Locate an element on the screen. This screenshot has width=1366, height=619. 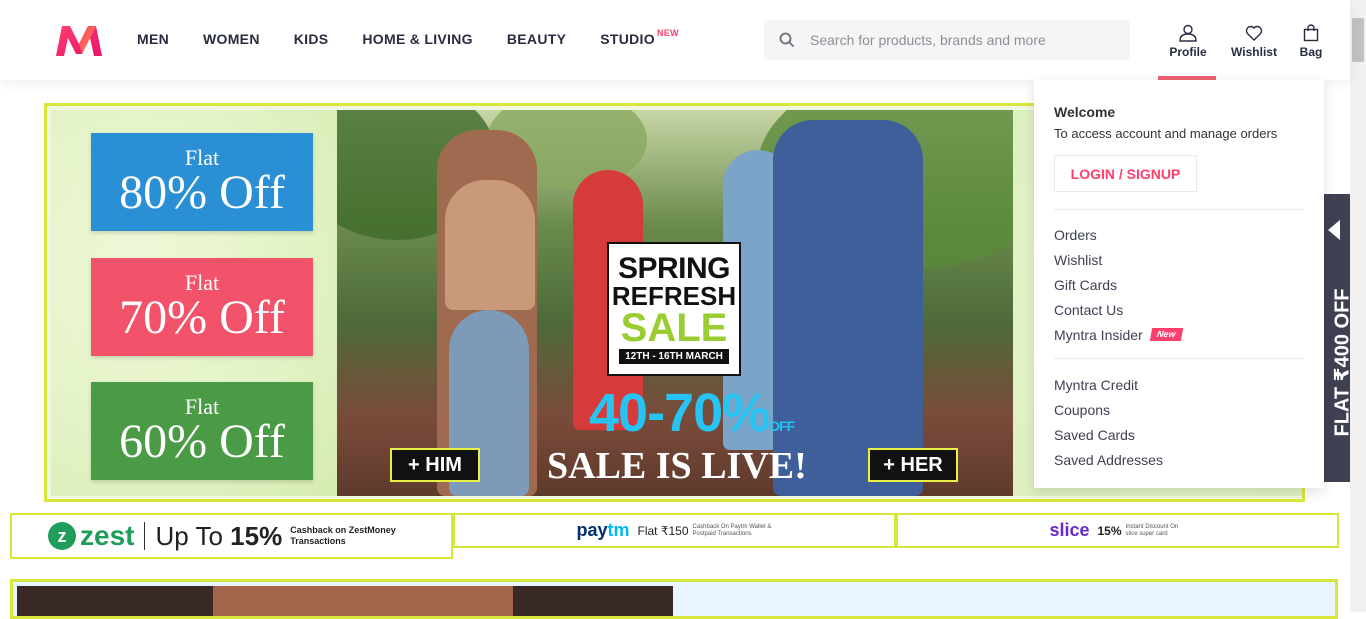
her-button: + HER is located at coordinates (913, 465).